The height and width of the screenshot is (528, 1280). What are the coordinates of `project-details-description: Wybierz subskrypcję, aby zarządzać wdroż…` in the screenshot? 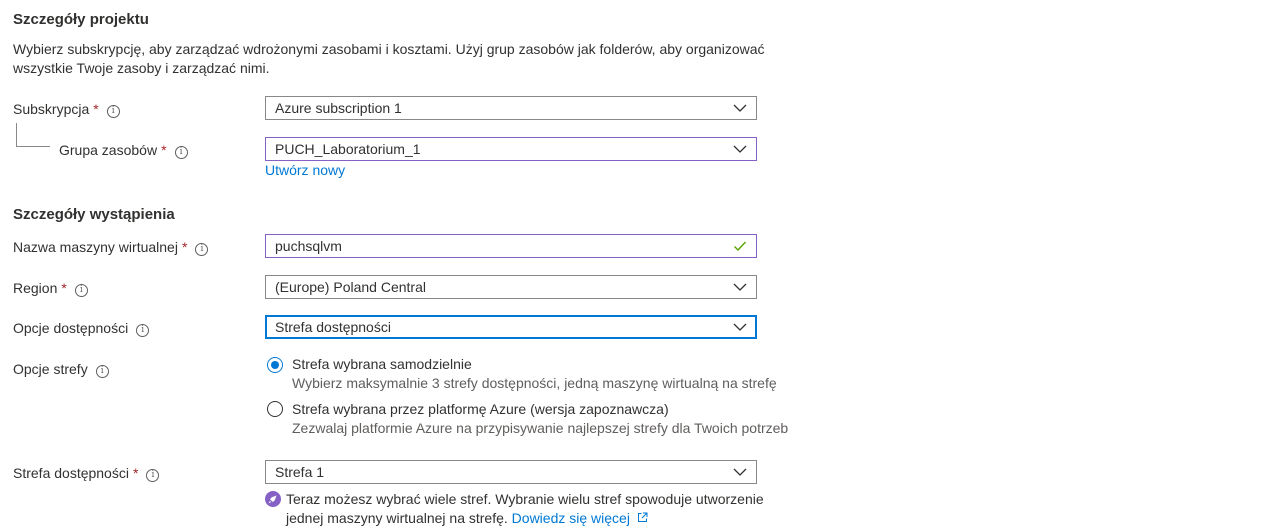 It's located at (393, 59).